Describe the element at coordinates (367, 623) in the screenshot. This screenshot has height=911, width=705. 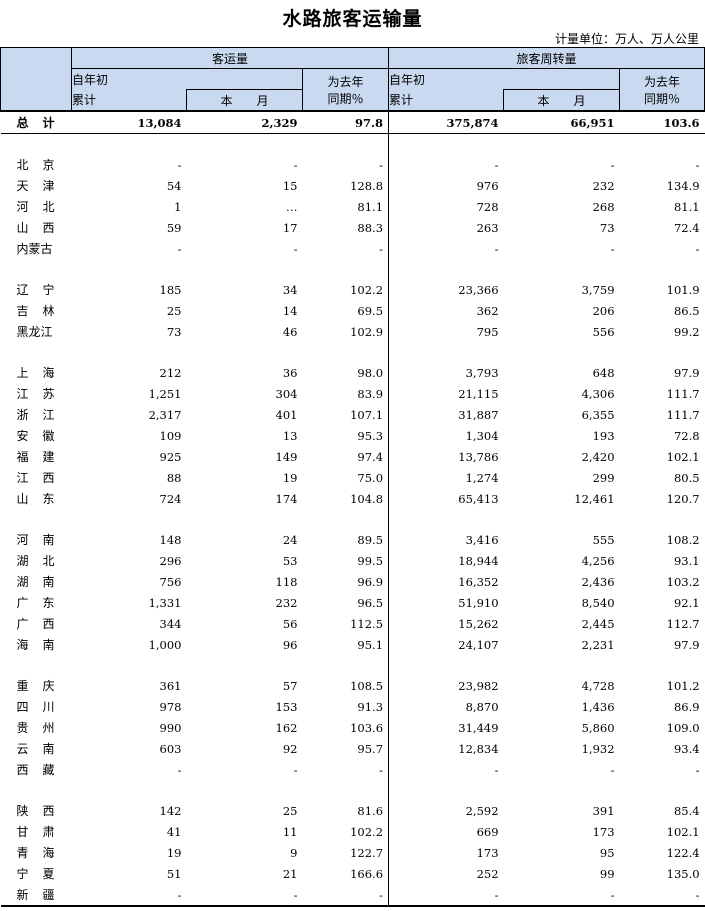
I see `cell-yoy-volume: 112.5` at that location.